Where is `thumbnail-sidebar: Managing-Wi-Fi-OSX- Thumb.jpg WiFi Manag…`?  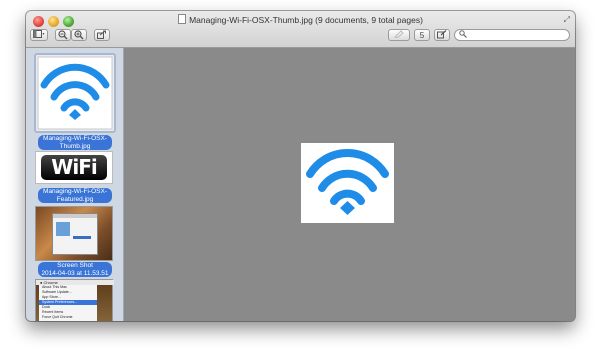 thumbnail-sidebar: Managing-Wi-Fi-OSX- Thumb.jpg WiFi Manag… is located at coordinates (75, 184).